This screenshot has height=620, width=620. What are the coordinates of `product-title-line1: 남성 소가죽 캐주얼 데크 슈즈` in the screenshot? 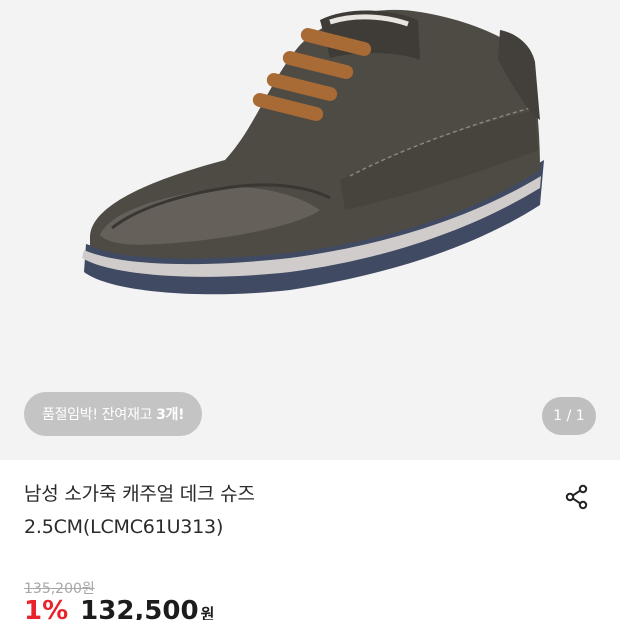 It's located at (139, 494).